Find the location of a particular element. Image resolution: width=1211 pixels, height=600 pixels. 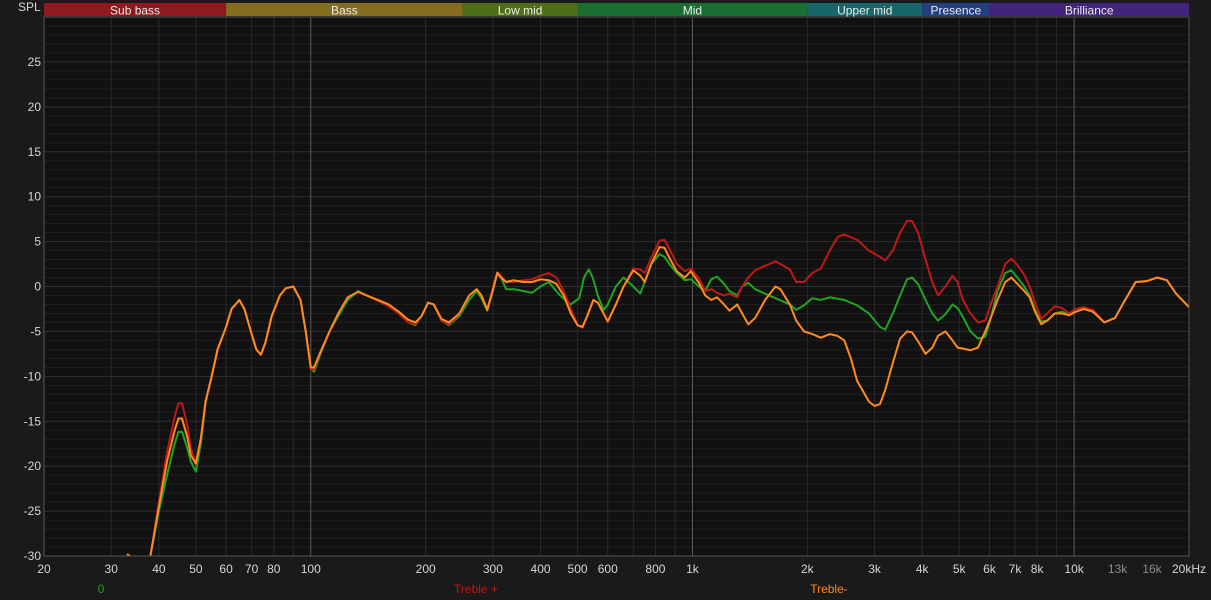

band-label: Upper mid is located at coordinates (864, 11).